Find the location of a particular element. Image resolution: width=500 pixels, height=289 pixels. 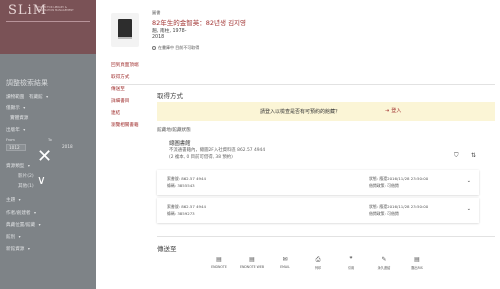

filter-other: 其他(1) is located at coordinates (26, 186).